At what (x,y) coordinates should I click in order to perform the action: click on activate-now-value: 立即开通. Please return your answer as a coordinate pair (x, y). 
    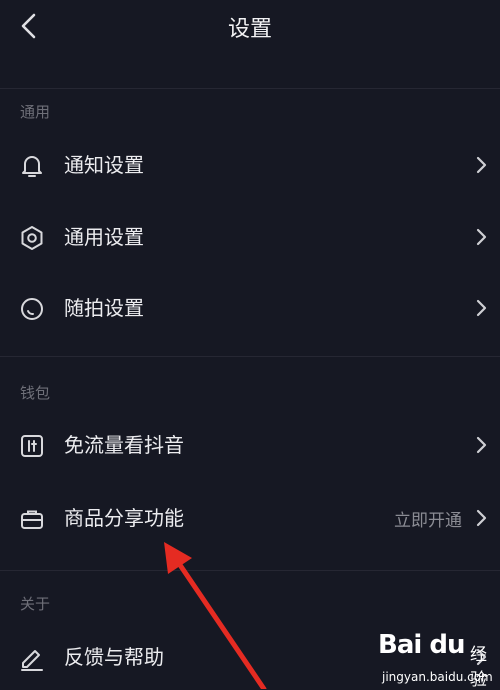
    Looking at the image, I should click on (428, 521).